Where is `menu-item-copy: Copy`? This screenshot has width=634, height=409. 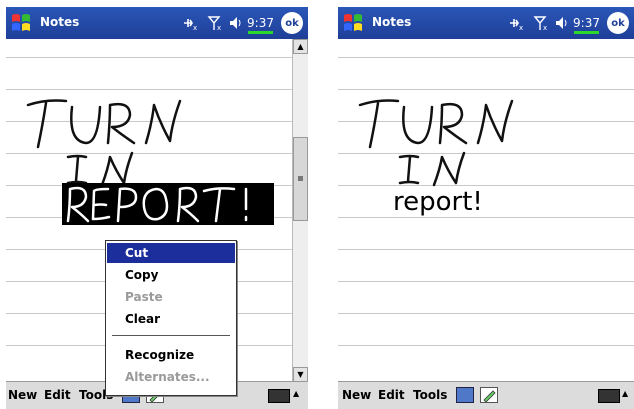
menu-item-copy: Copy is located at coordinates (171, 275).